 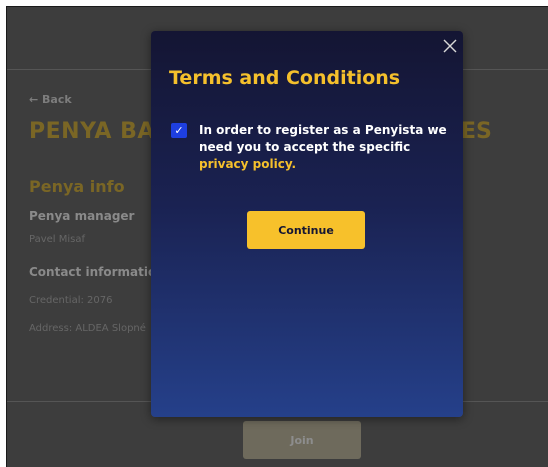 What do you see at coordinates (87, 328) in the screenshot?
I see `address-value: Address: ALDEA Slopné` at bounding box center [87, 328].